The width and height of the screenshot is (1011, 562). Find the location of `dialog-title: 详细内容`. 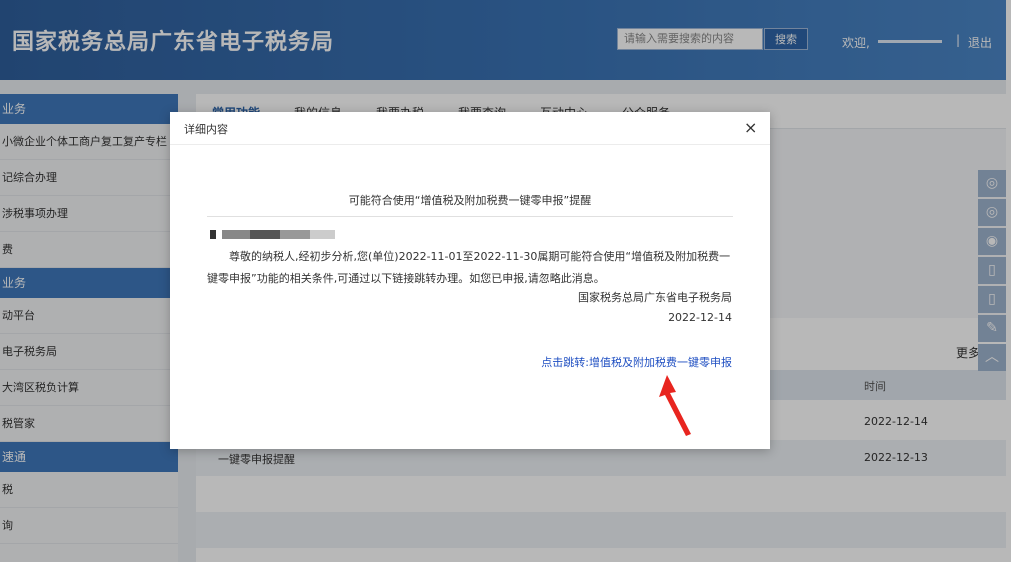

dialog-title: 详细内容 is located at coordinates (206, 129).